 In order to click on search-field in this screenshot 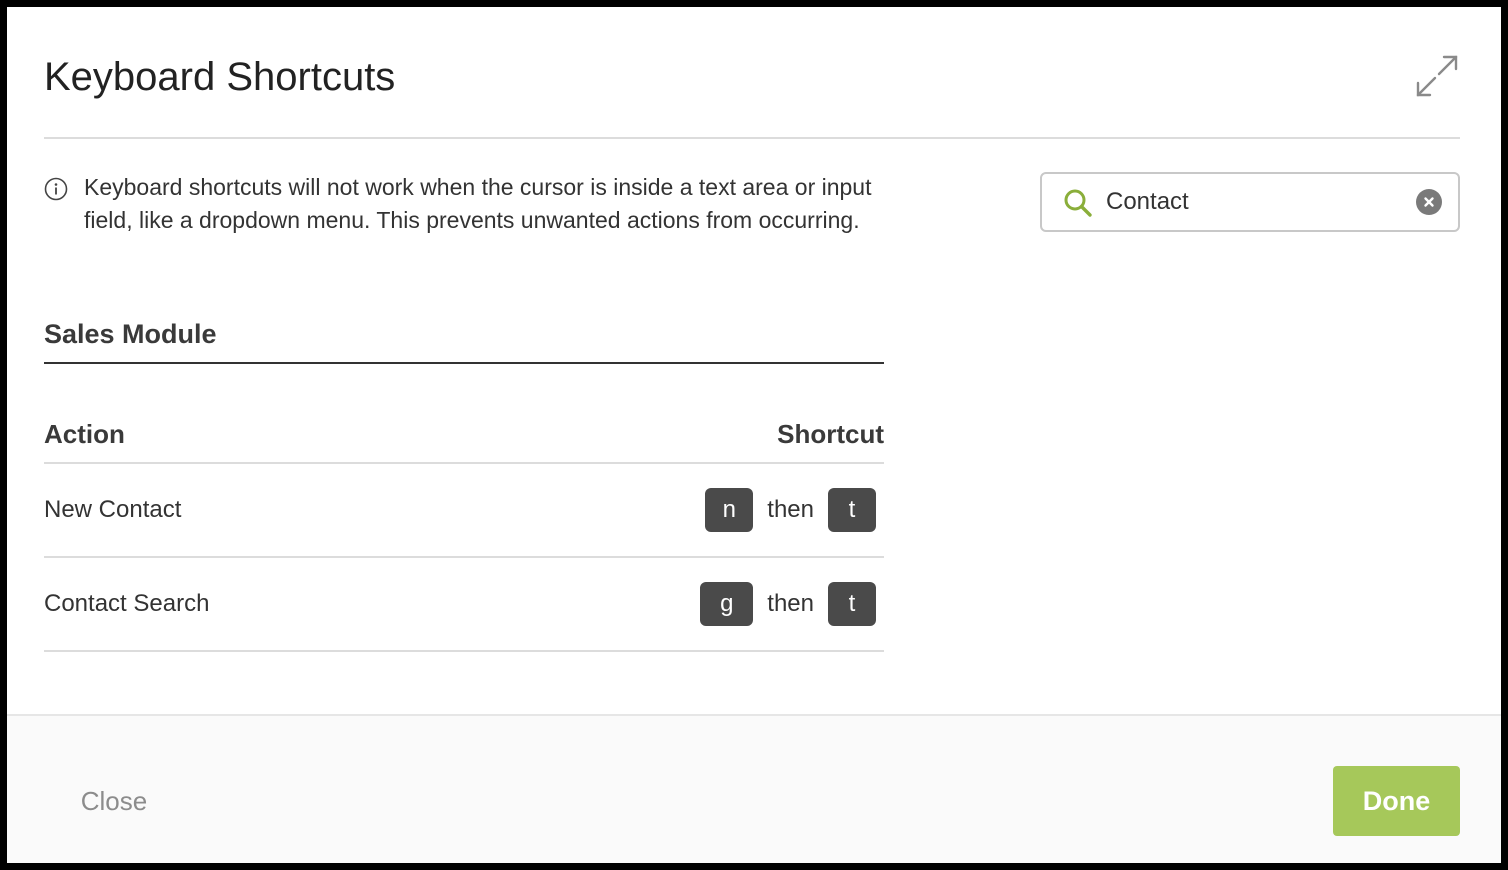, I will do `click(1250, 202)`.